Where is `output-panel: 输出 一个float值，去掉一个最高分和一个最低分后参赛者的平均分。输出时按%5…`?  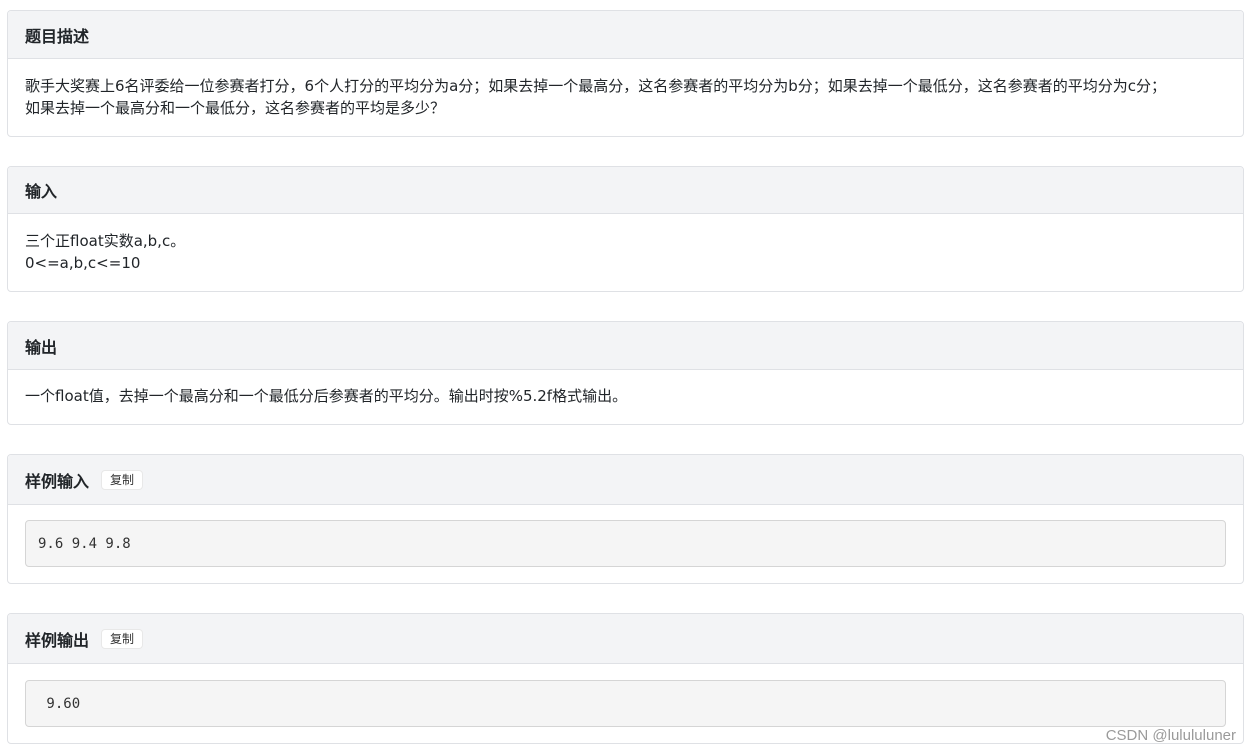
output-panel: 输出 一个float值，去掉一个最高分和一个最低分后参赛者的平均分。输出时按%5… is located at coordinates (625, 373).